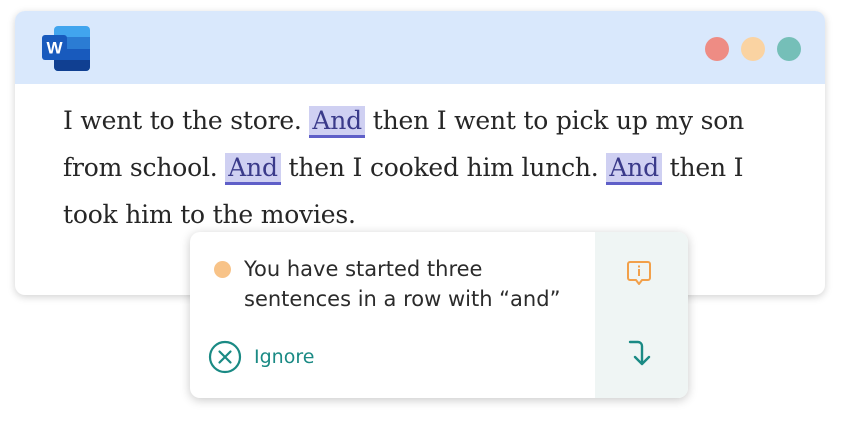 This screenshot has height=422, width=841. What do you see at coordinates (186, 120) in the screenshot?
I see `document-text-run: I went to the store.` at bounding box center [186, 120].